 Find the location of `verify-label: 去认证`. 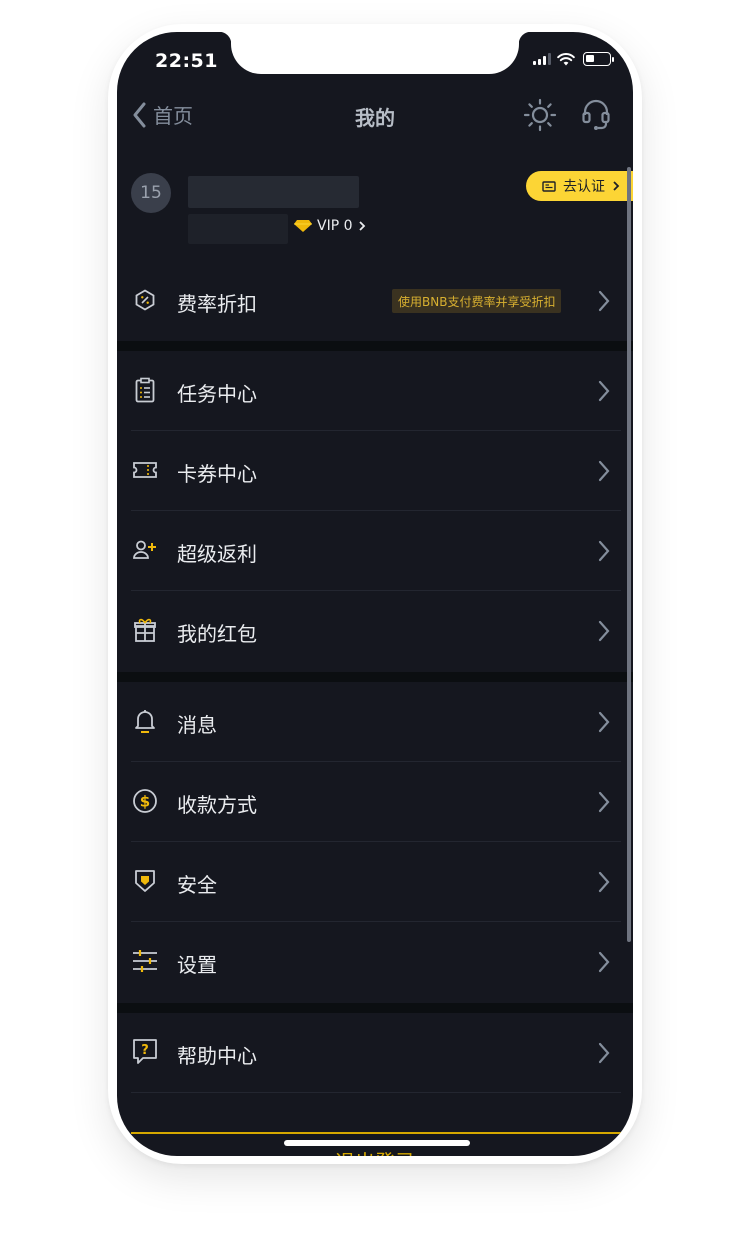

verify-label: 去认证 is located at coordinates (584, 187).